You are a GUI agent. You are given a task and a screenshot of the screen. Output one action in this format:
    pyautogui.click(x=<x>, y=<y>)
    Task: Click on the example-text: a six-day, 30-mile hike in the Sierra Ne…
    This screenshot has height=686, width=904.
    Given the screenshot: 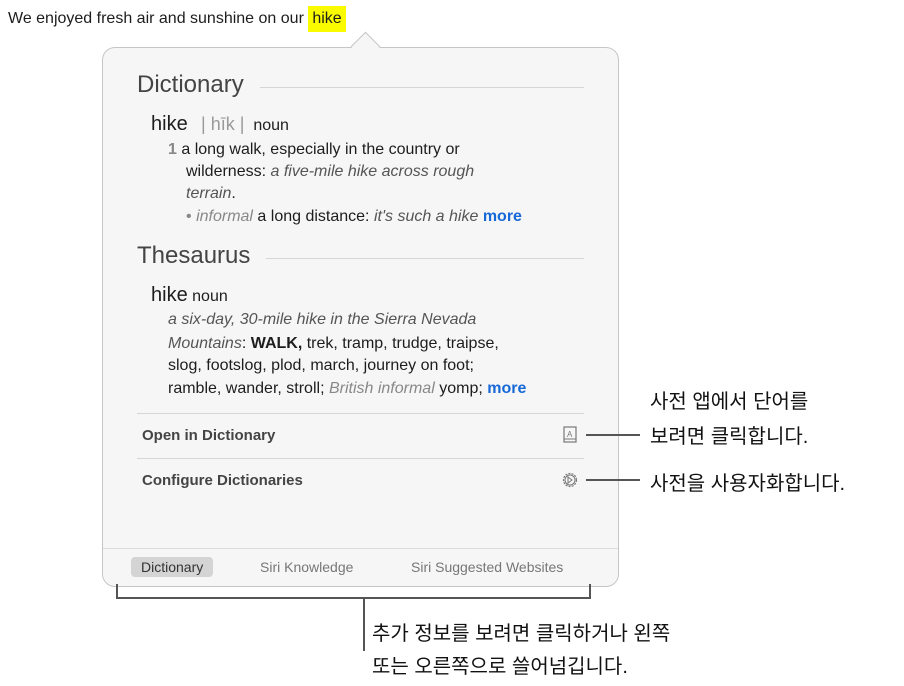 What is the action you would take?
    pyautogui.click(x=322, y=319)
    